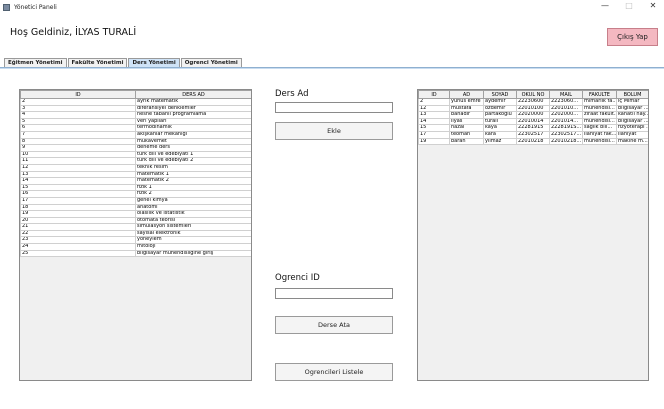 Image resolution: width=664 pixels, height=409 pixels. What do you see at coordinates (334, 325) in the screenshot?
I see `assign-course-button: Derse Ata` at bounding box center [334, 325].